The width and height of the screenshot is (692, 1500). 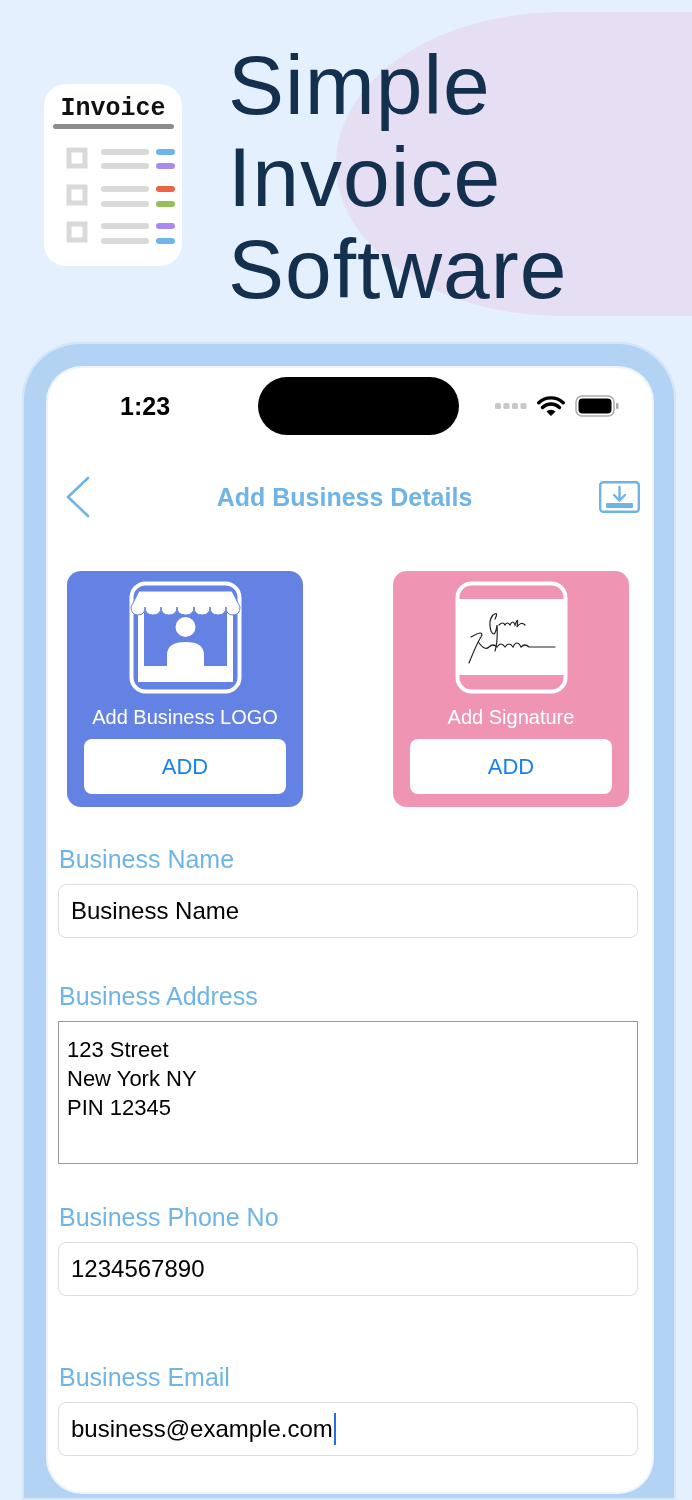 I want to click on card-label: Add Signature, so click(x=511, y=717).